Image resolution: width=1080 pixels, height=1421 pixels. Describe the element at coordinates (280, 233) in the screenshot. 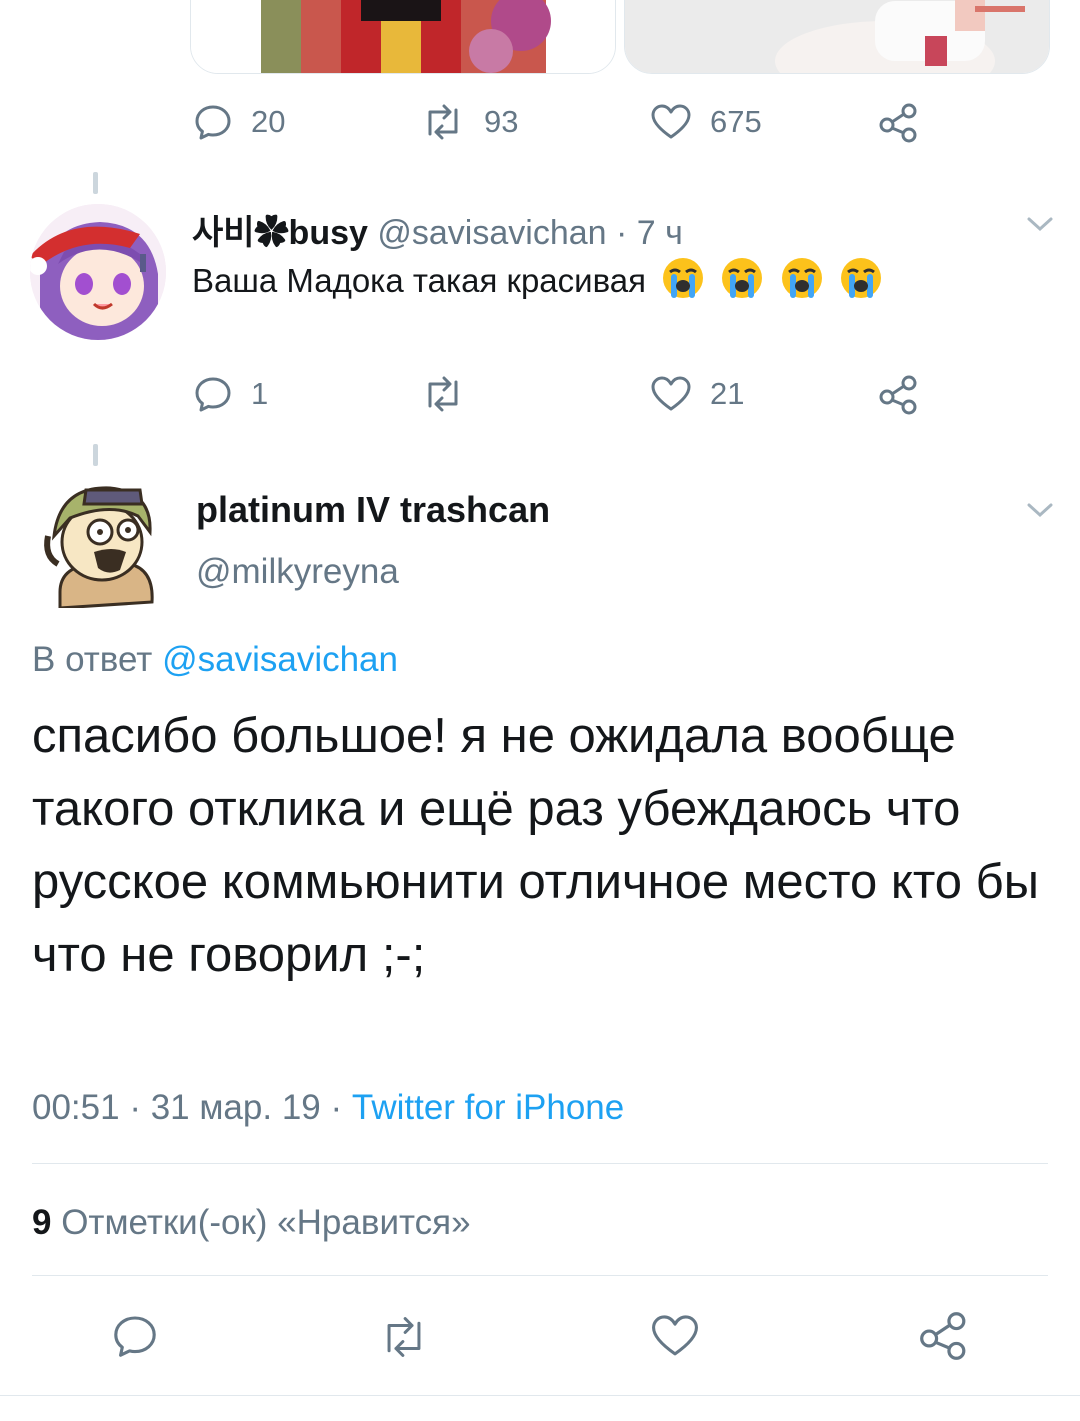

I see `display-name: 사비✿busy` at that location.